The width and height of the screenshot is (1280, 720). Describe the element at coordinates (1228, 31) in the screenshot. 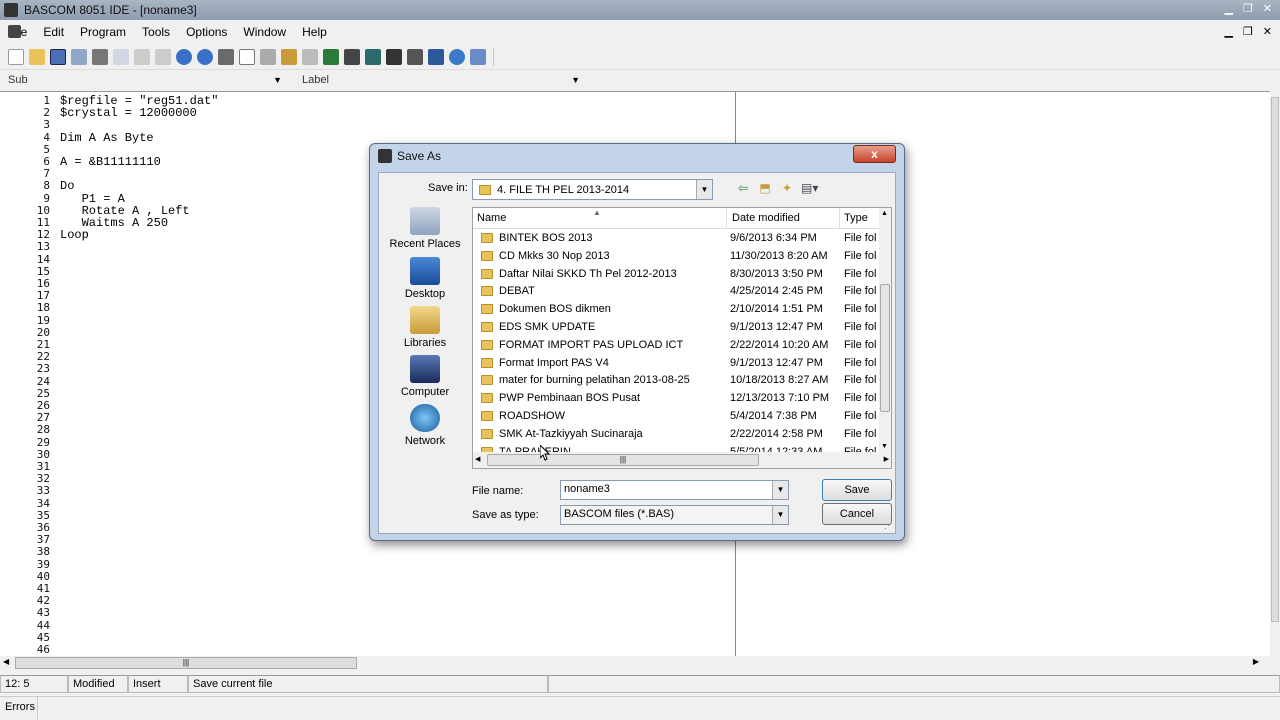

I see `doc-minimize-button: ▁` at that location.